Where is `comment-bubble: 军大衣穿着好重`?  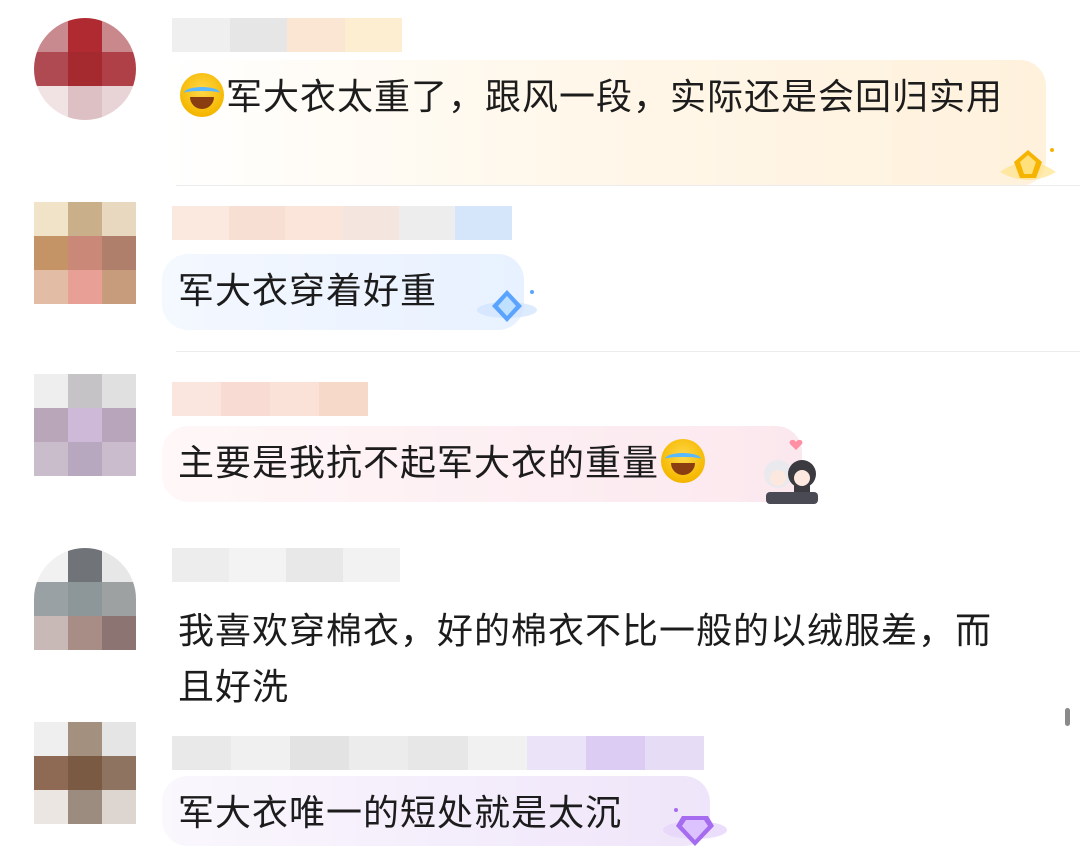
comment-bubble: 军大衣穿着好重 is located at coordinates (343, 292).